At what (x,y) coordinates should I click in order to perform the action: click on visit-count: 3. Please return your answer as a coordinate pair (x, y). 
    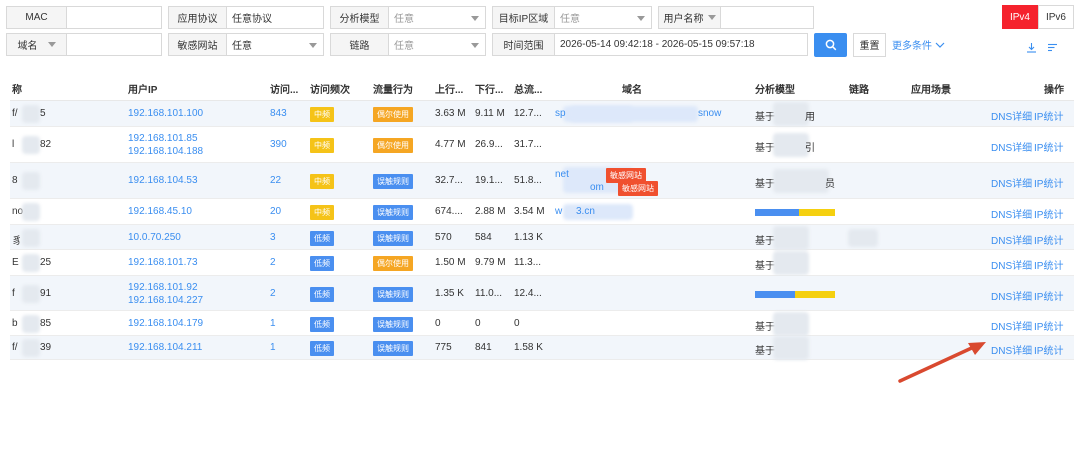
    Looking at the image, I should click on (273, 237).